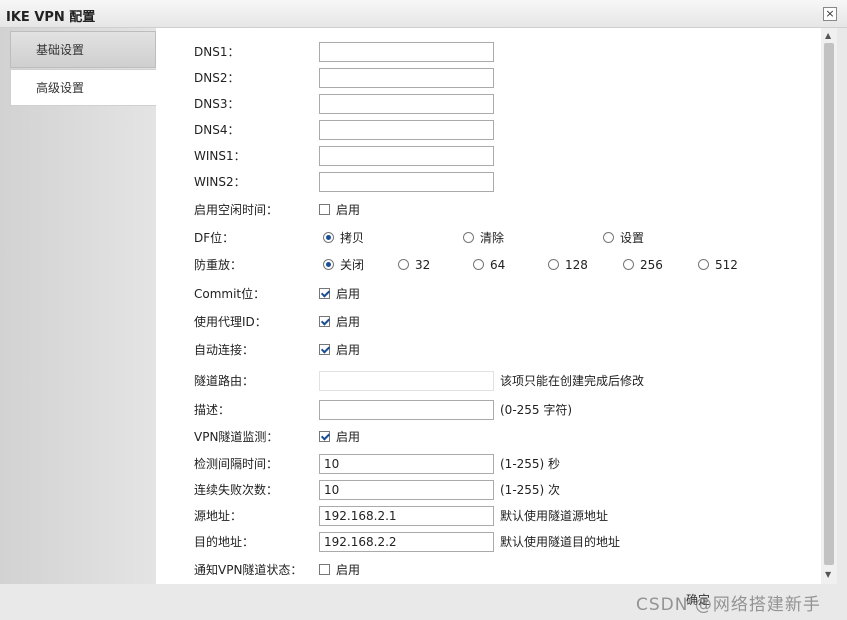  I want to click on failures-input, so click(406, 490).